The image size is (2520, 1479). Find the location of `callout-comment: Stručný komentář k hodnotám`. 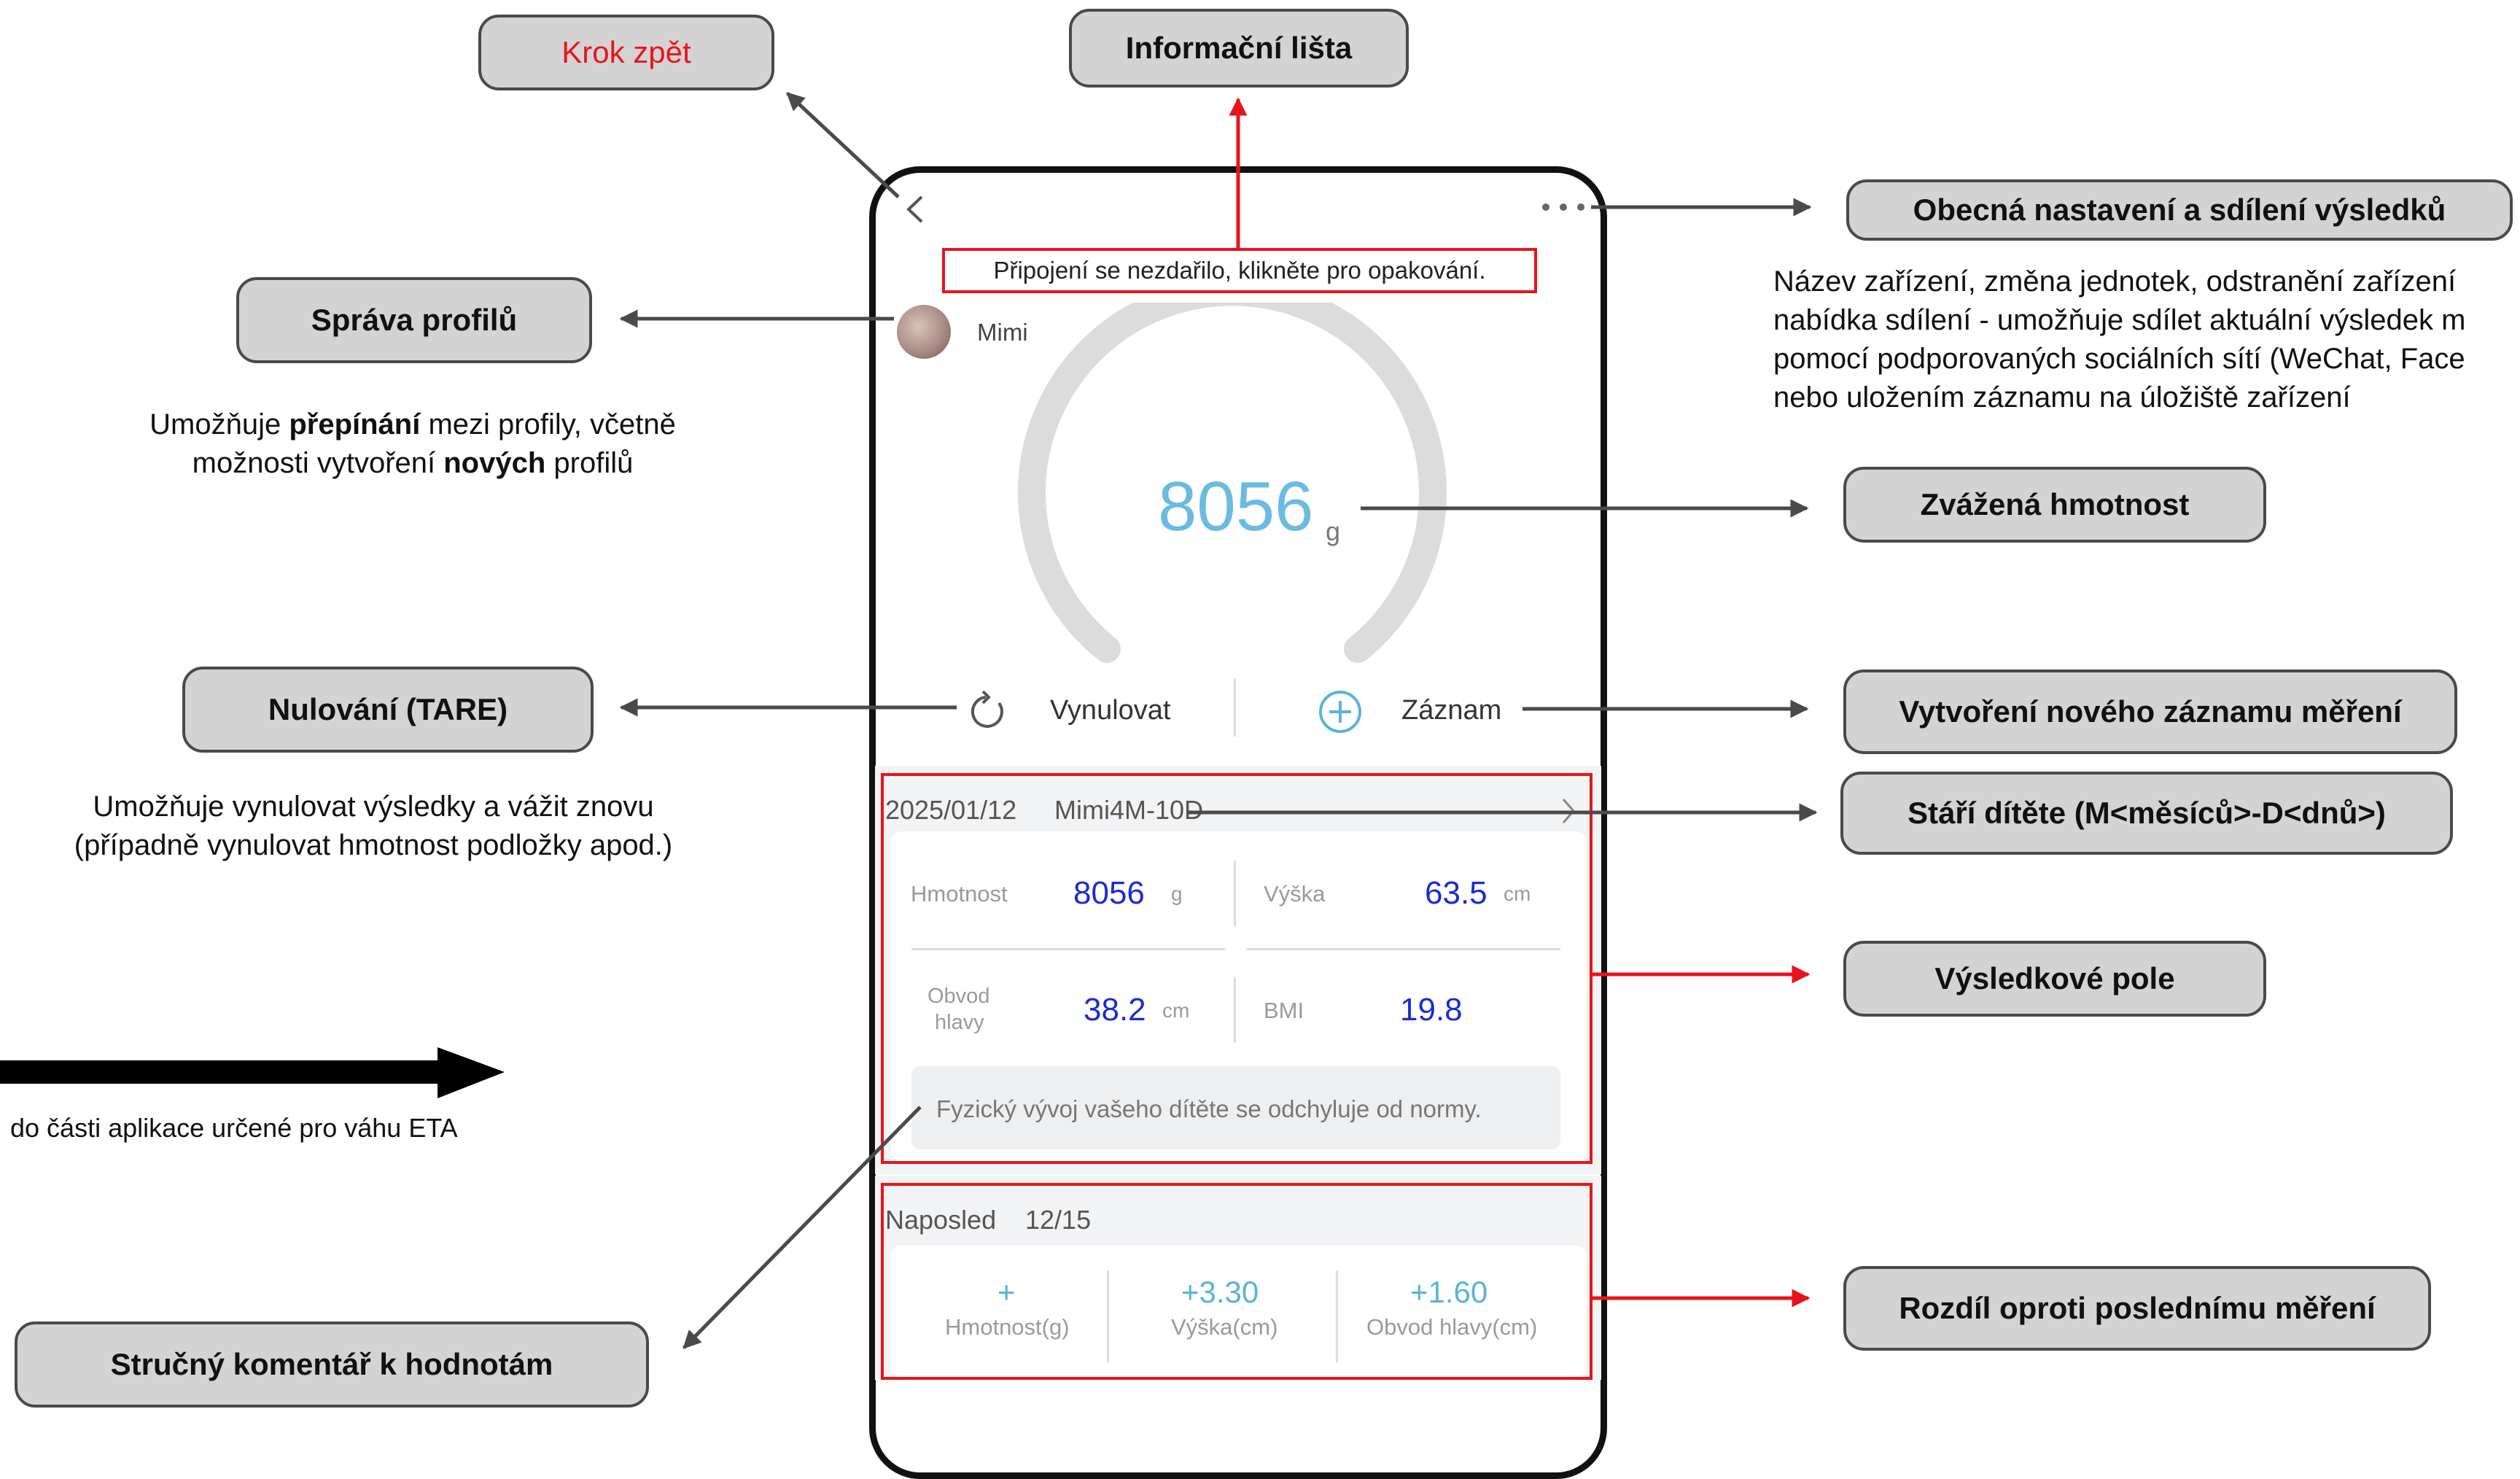

callout-comment: Stručný komentář k hodnotám is located at coordinates (332, 1364).